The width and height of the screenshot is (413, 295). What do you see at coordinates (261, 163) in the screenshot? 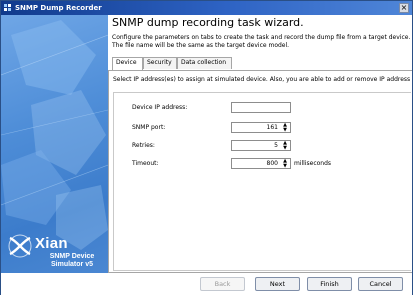
I see `timeout-stepper: 800 ▲ ▼` at bounding box center [261, 163].